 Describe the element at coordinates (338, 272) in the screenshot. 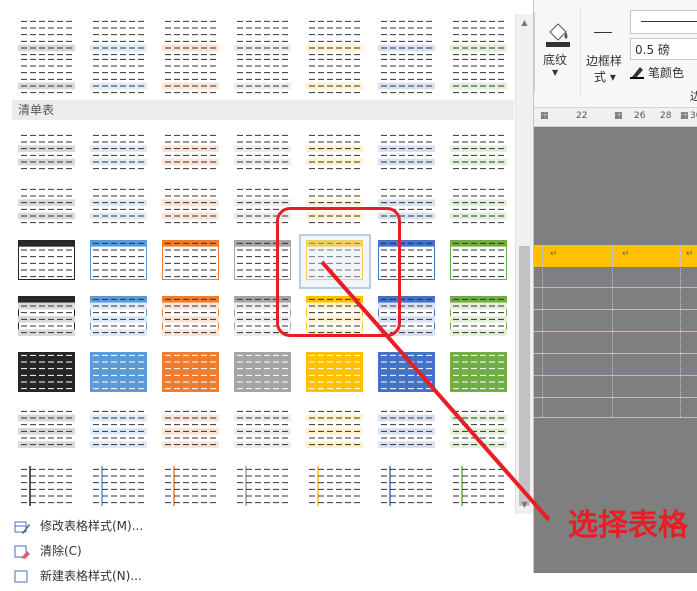

I see `red-highlight-box` at that location.